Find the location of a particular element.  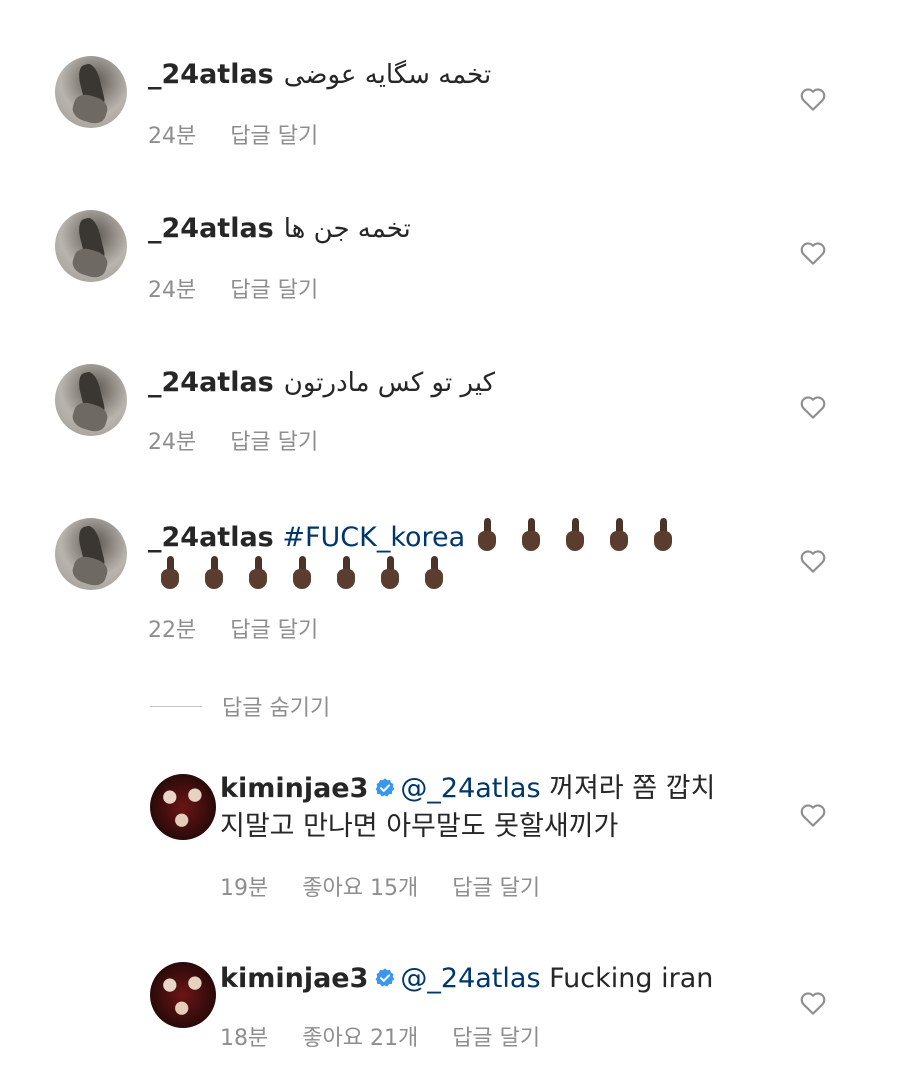

reply-text-line: kiminjae3 @_24atlas Fucking iran is located at coordinates (466, 979).